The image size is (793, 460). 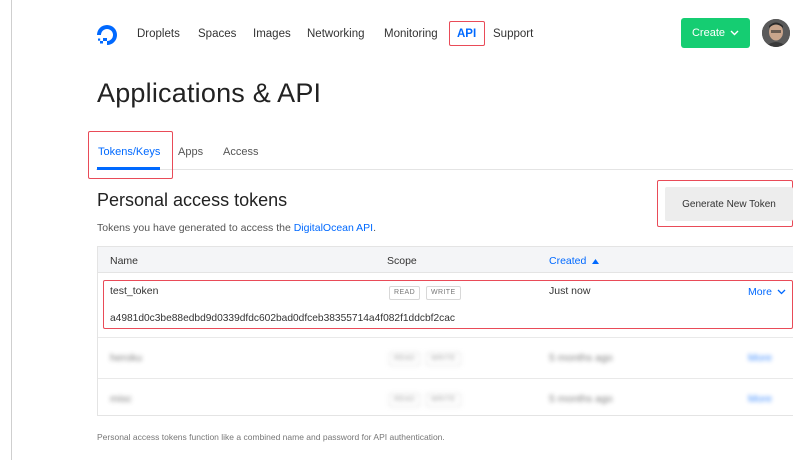 What do you see at coordinates (336, 34) in the screenshot?
I see `nav-networking: Networking` at bounding box center [336, 34].